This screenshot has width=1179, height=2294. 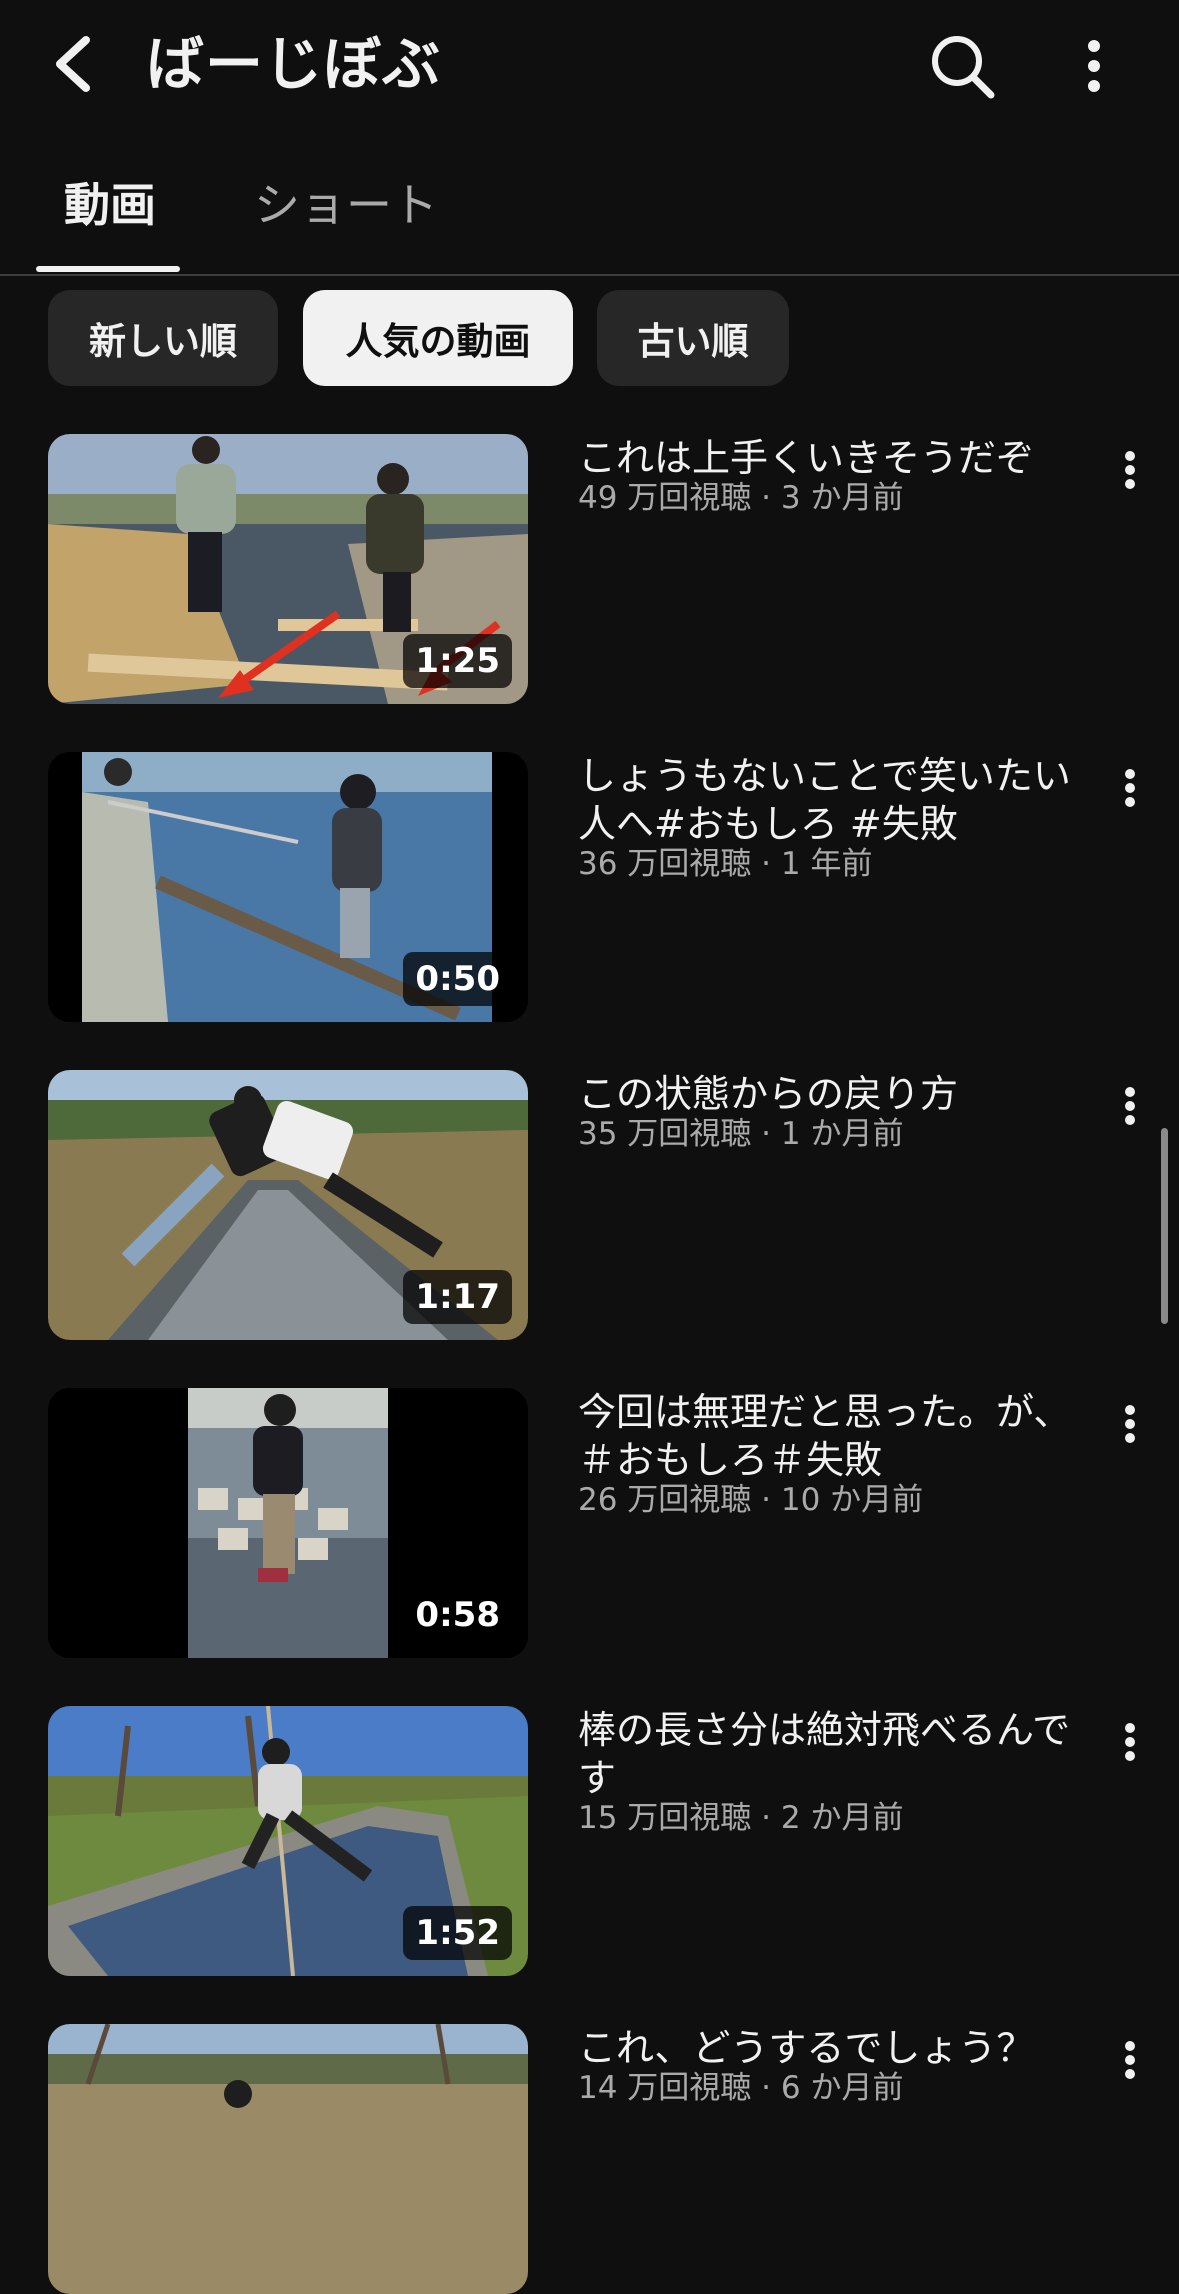 I want to click on video-title: 棒の長さ分は絶対飛べるんです, so click(x=838, y=1754).